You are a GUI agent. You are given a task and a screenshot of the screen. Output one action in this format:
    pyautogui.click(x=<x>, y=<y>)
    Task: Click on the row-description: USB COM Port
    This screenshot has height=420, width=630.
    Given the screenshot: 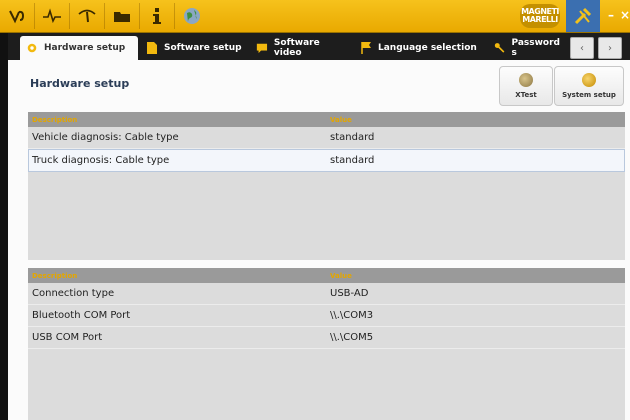 What is the action you would take?
    pyautogui.click(x=67, y=337)
    